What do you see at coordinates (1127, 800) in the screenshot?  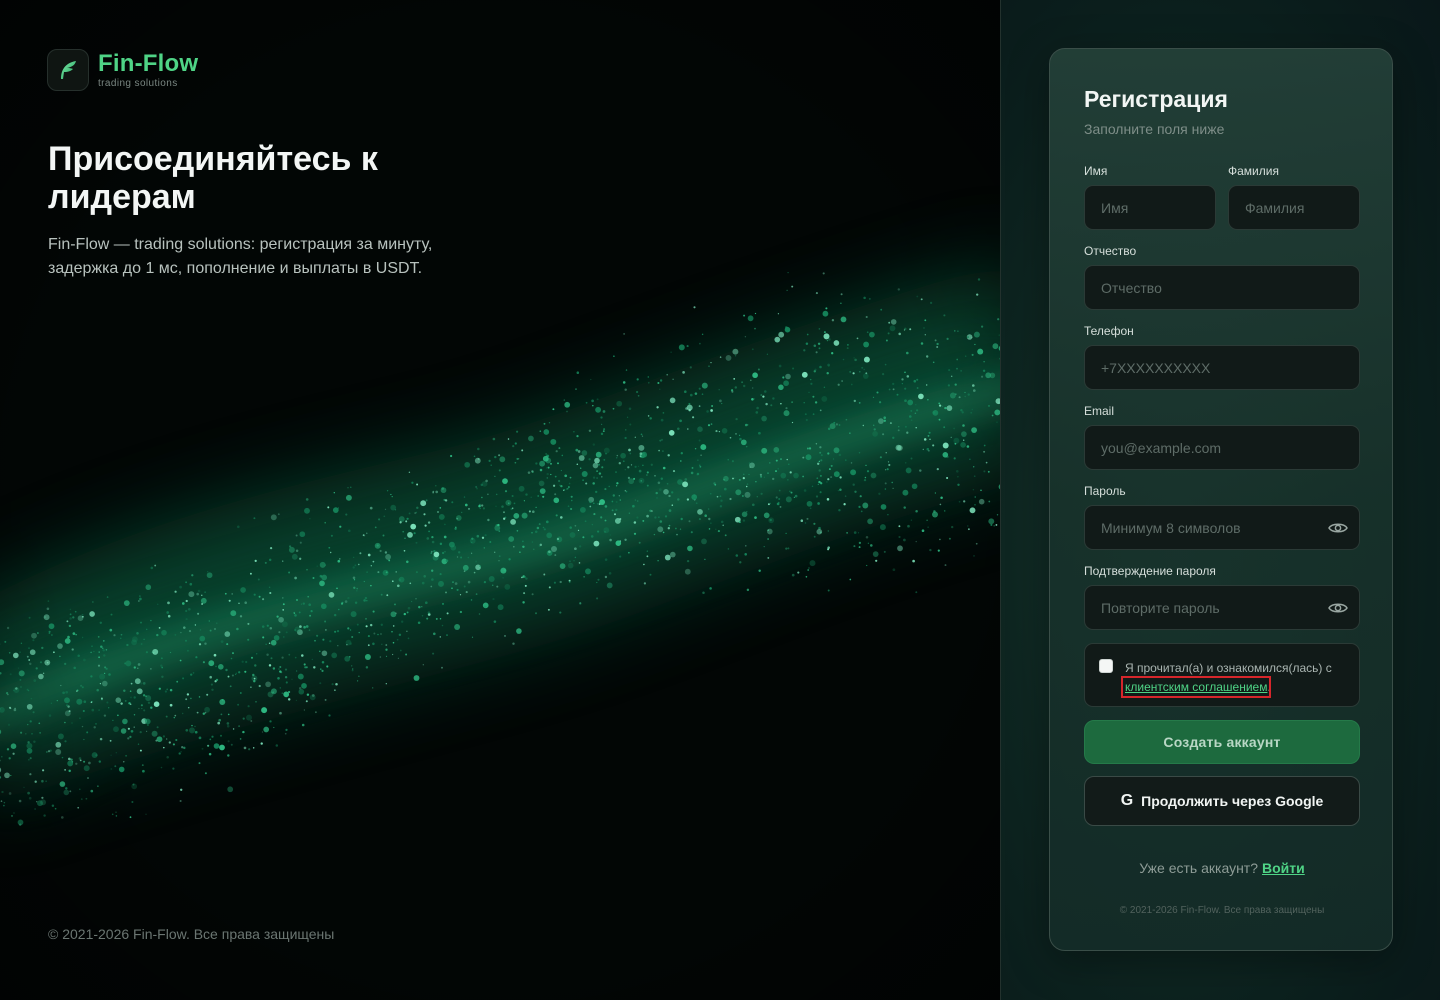 I see `google-icon: G` at bounding box center [1127, 800].